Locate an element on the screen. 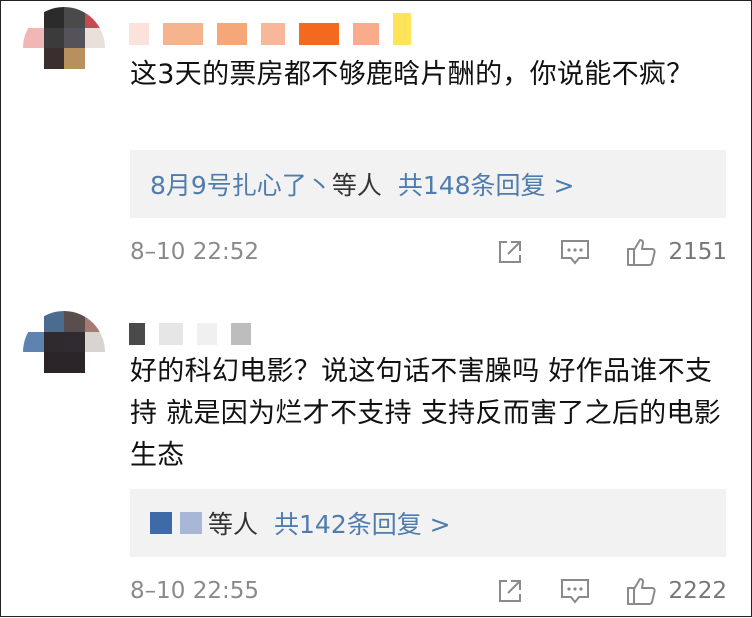 This screenshot has height=618, width=752. comment-text: 这3天的票房都不够鹿晗片酬的，你说能不疯？ is located at coordinates (412, 74).